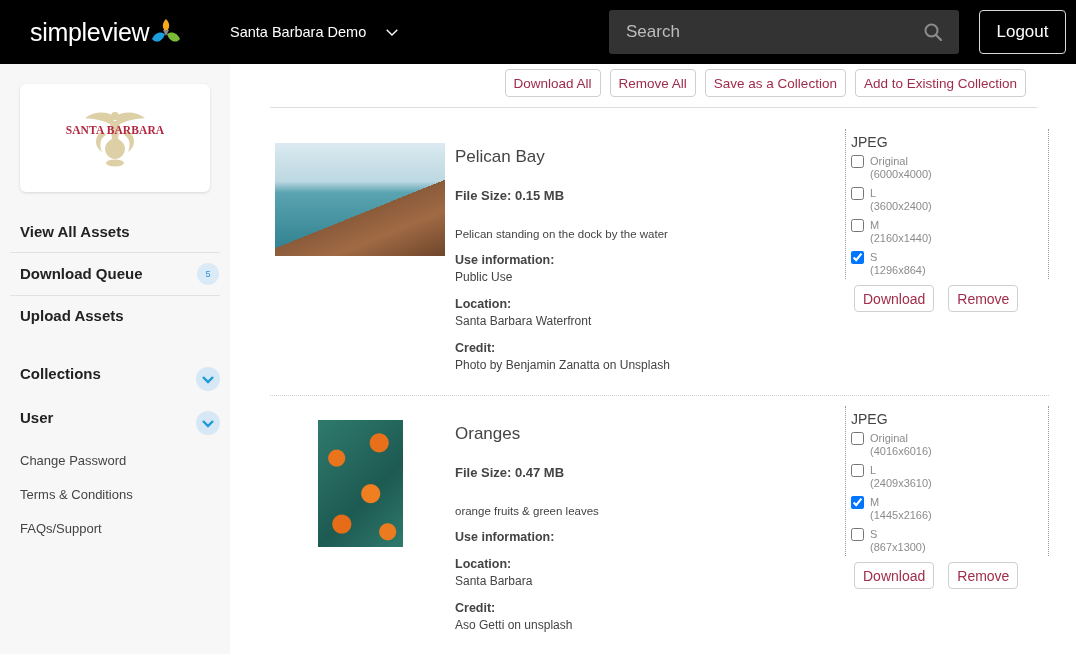  I want to click on field-value: Santa Barbara Waterfront, so click(524, 321).